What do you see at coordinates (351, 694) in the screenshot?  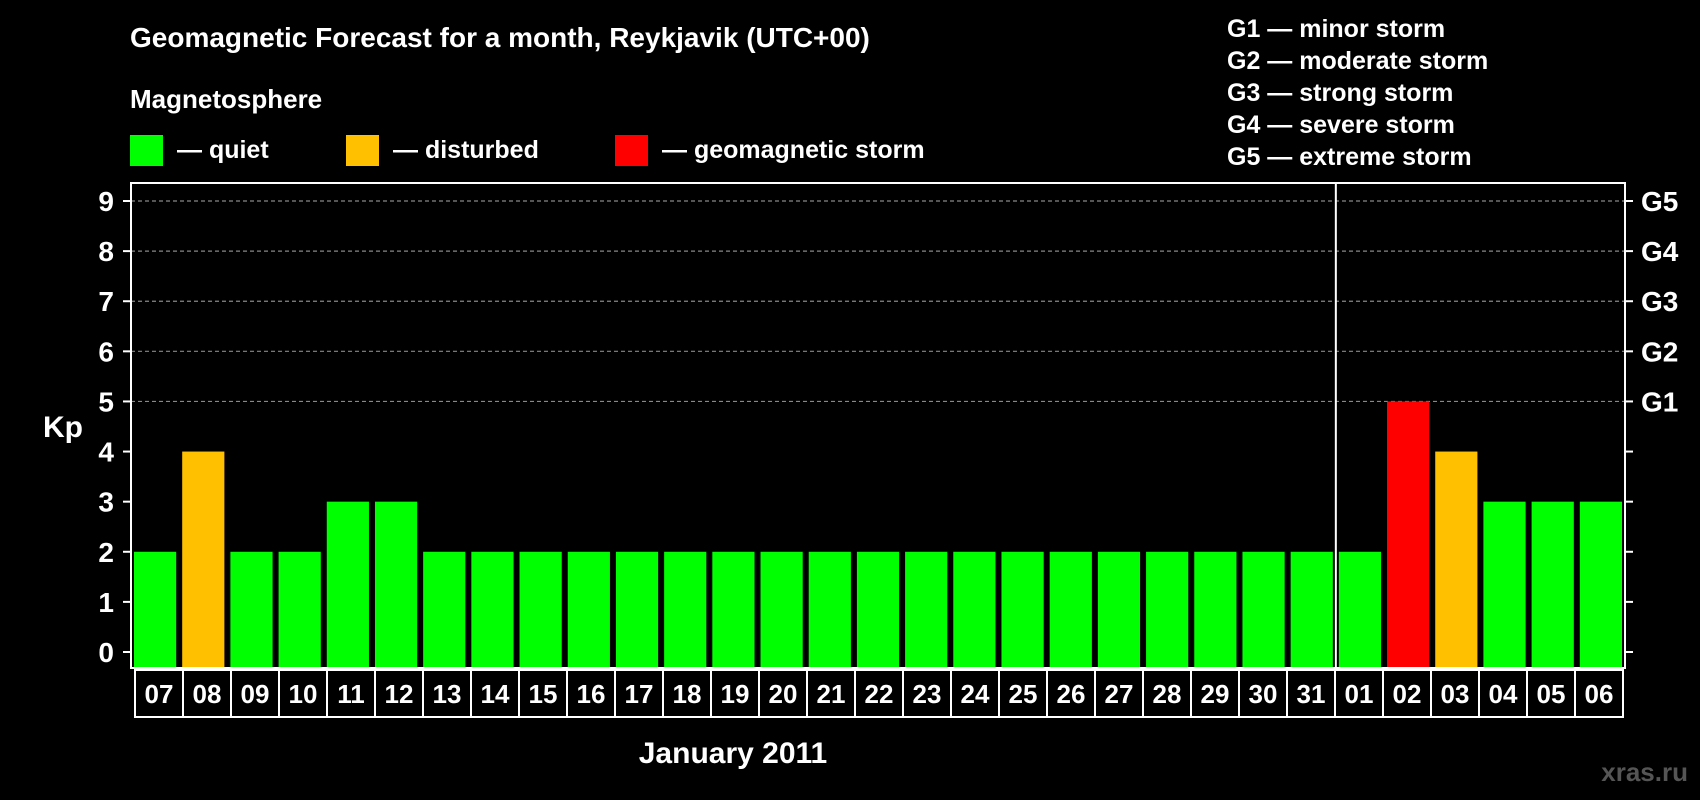 I see `x-tick-label: 11` at bounding box center [351, 694].